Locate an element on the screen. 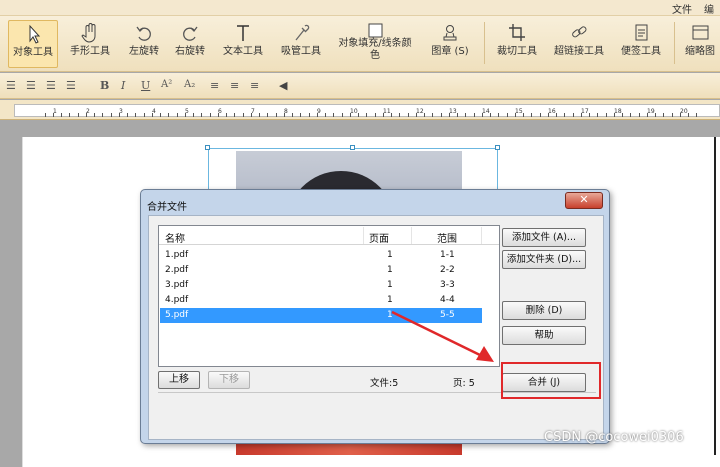 This screenshot has height=467, width=720. tool-rotate-right-label: 右旋转 is located at coordinates (190, 51).